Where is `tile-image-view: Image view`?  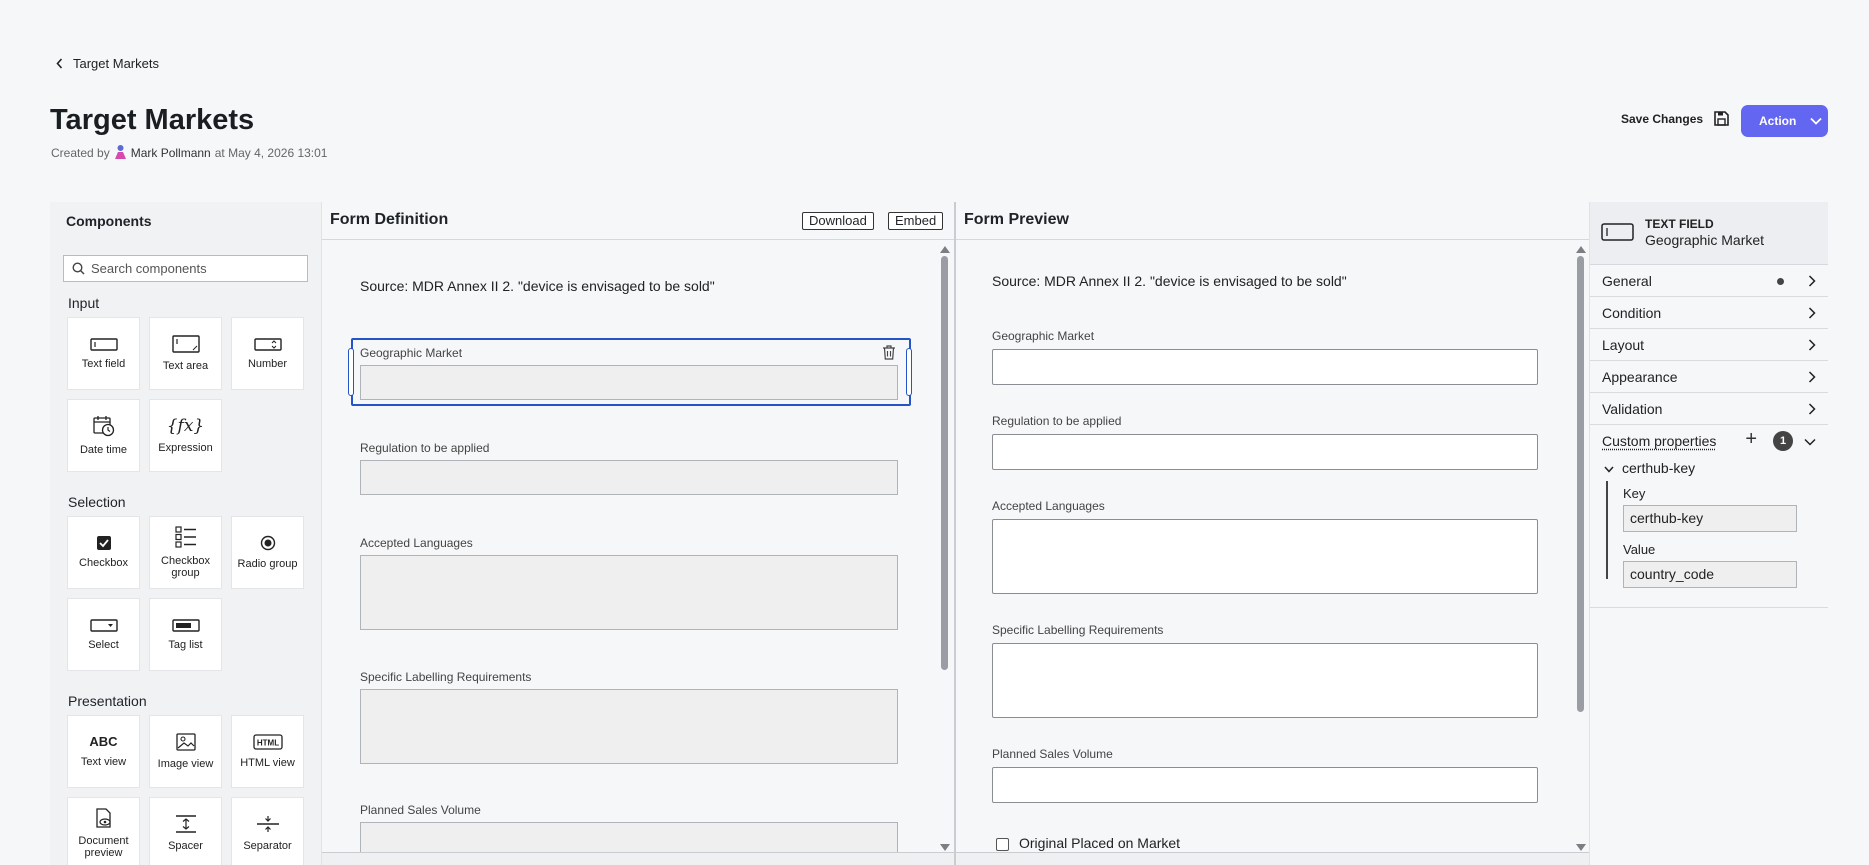 tile-image-view: Image view is located at coordinates (185, 751).